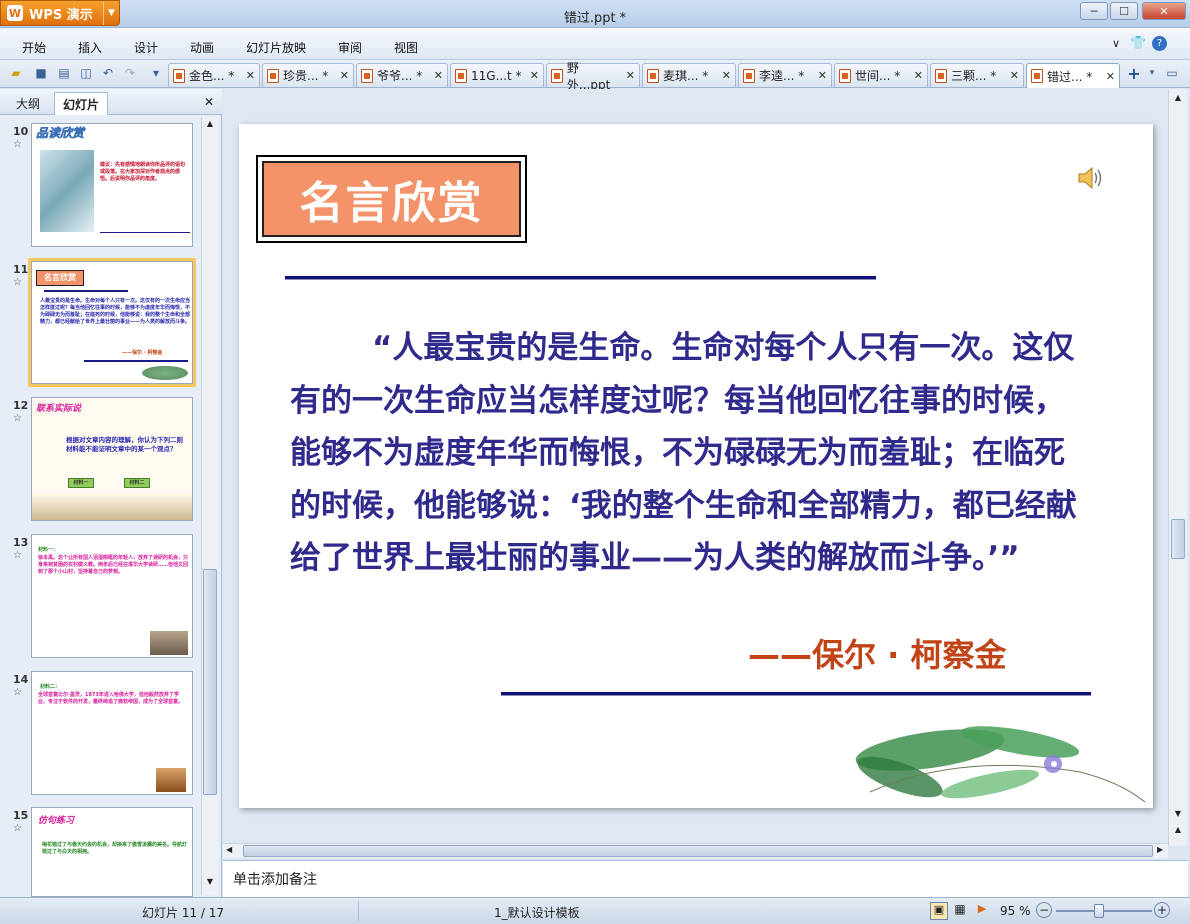 The image size is (1190, 924). Describe the element at coordinates (877, 653) in the screenshot. I see `quote-author: ——保尔 · 柯察金` at that location.